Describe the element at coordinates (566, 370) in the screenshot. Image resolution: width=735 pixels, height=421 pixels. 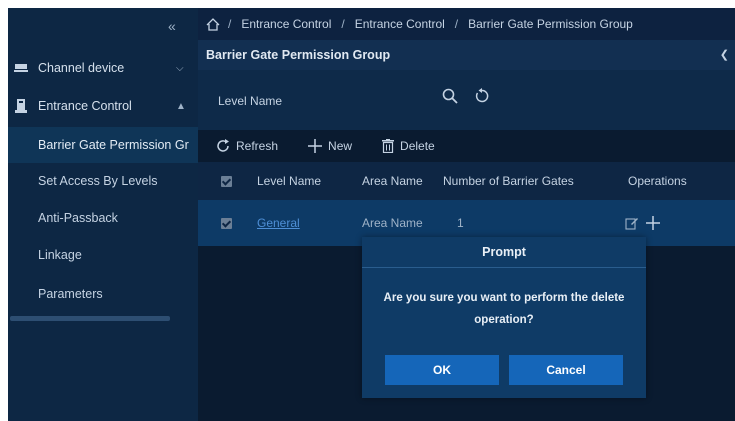
I see `cancel-button: Cancel` at that location.